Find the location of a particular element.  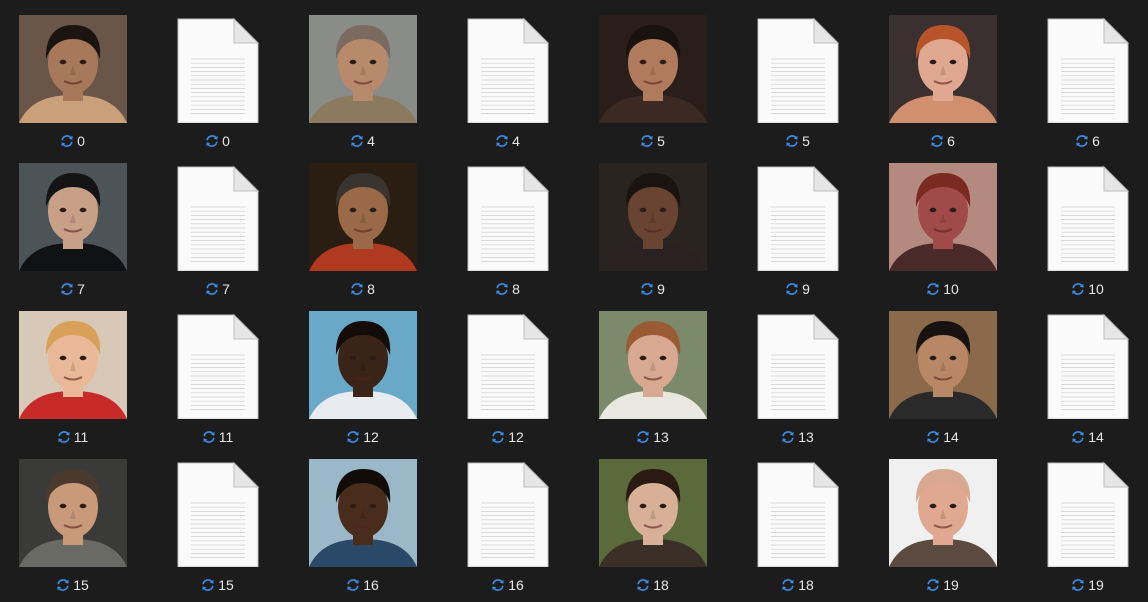

document-file-item: 4 is located at coordinates (507, 74).